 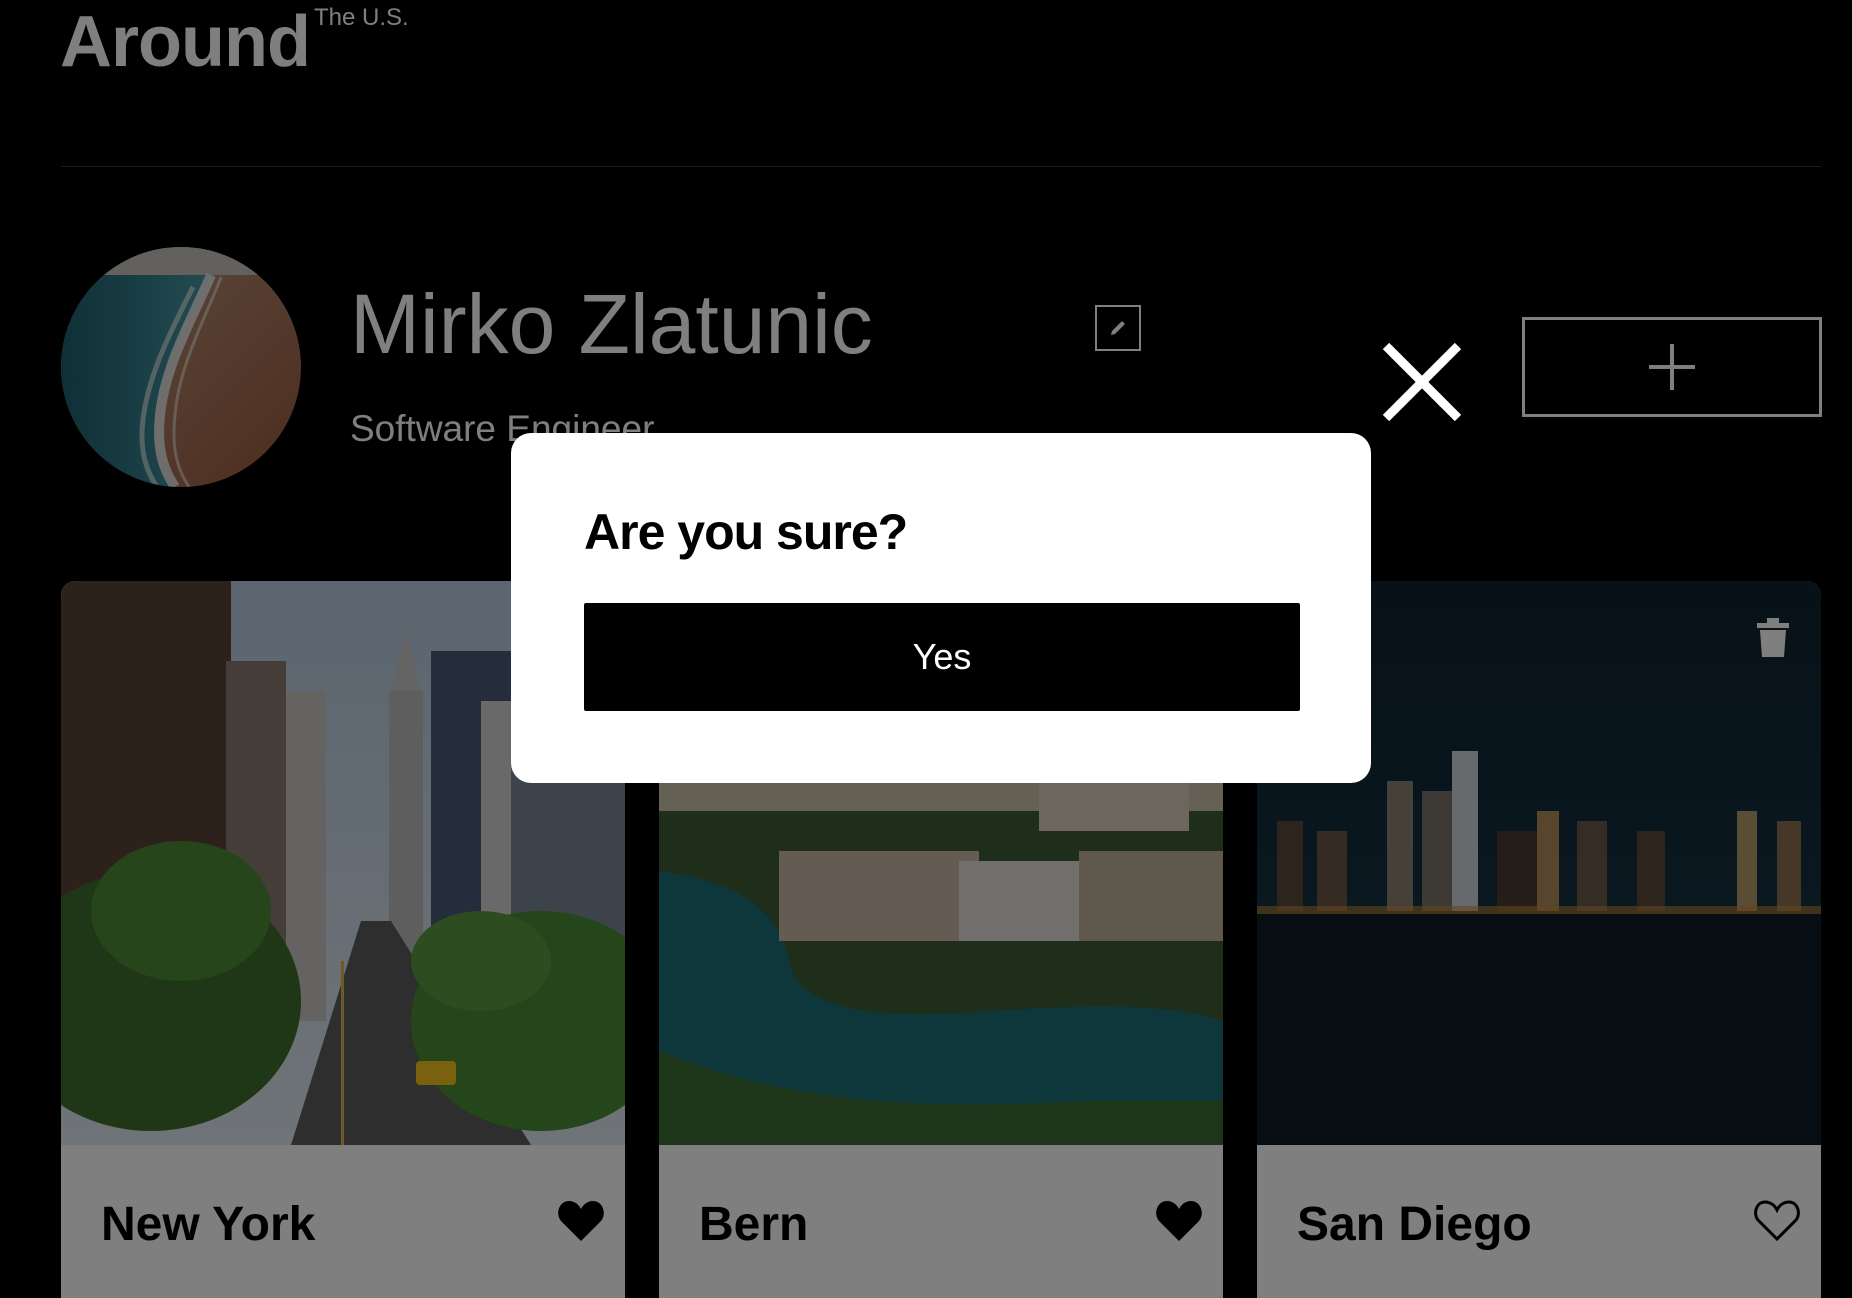 What do you see at coordinates (942, 657) in the screenshot?
I see `confirm-button: Yes` at bounding box center [942, 657].